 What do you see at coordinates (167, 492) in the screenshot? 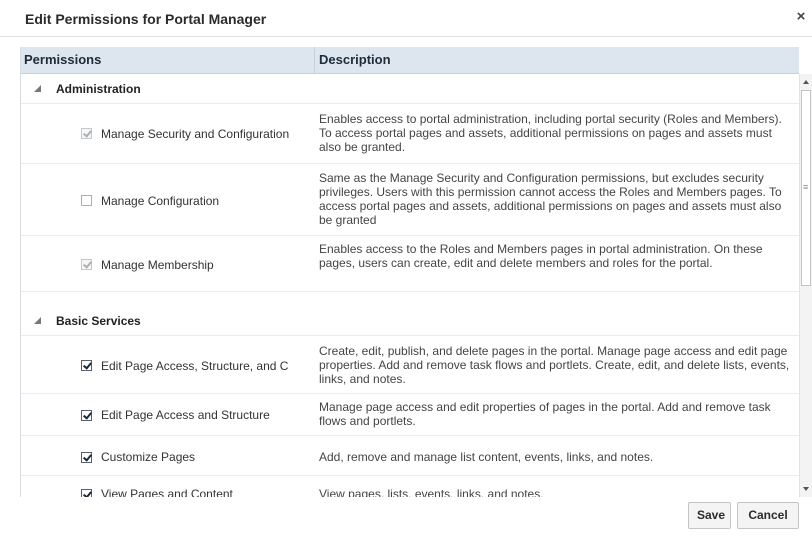
I see `permission-label: View Pages and Content` at bounding box center [167, 492].